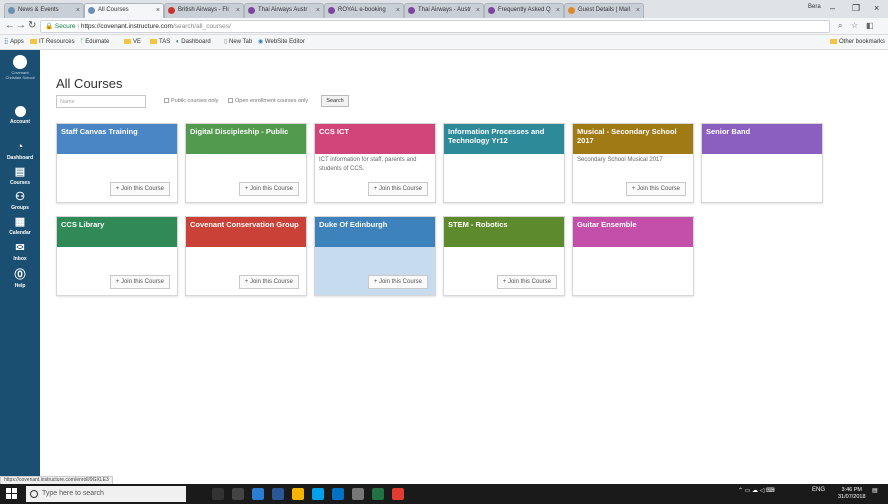  I want to click on nav-account: Account, so click(20, 115).